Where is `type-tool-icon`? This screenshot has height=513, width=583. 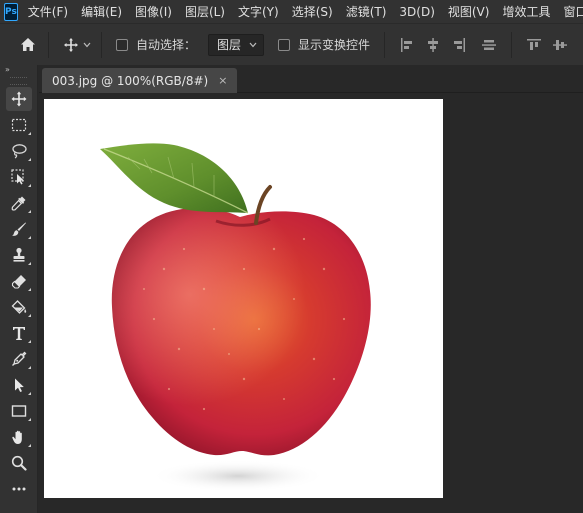 type-tool-icon is located at coordinates (19, 333).